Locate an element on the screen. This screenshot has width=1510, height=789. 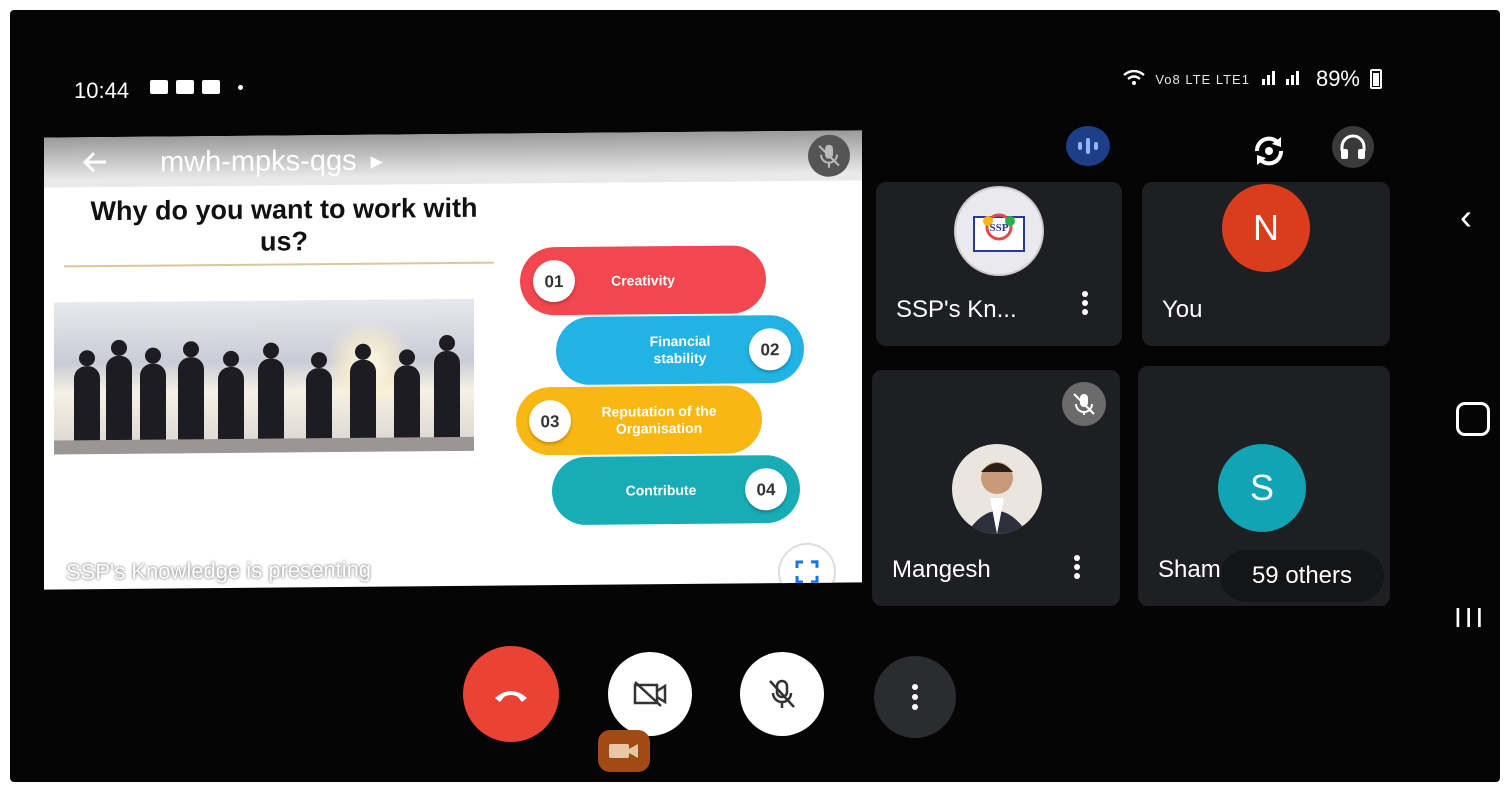
slide-item-label: Reputation of the Organisation is located at coordinates (659, 419).